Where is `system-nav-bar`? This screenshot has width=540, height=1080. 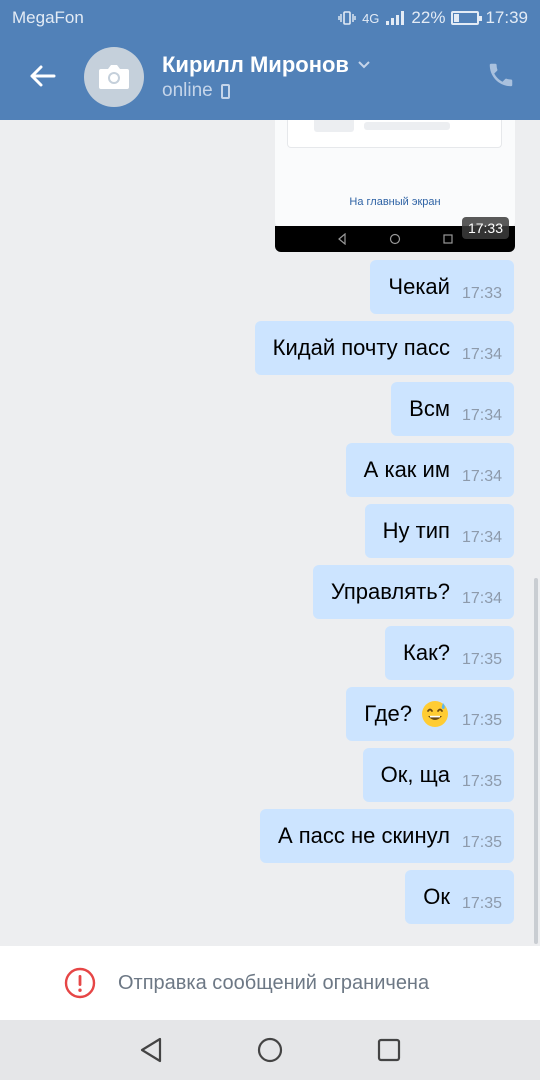 system-nav-bar is located at coordinates (270, 1050).